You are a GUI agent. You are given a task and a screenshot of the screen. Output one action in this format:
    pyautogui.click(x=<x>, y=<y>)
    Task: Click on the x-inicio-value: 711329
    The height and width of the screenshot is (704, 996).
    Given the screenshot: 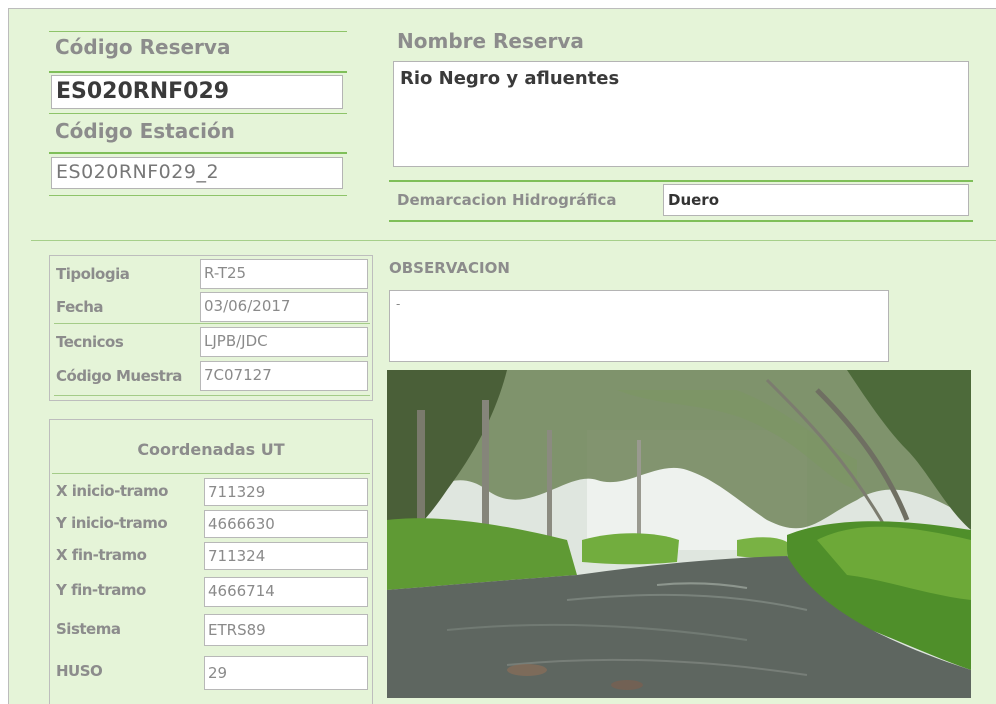 What is the action you would take?
    pyautogui.click(x=286, y=492)
    